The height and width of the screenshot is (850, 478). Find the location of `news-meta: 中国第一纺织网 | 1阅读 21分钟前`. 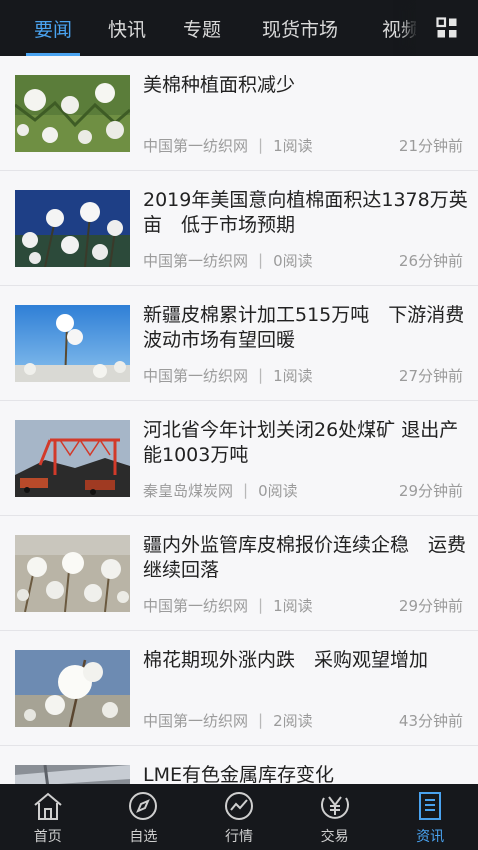

news-meta: 中国第一纺织网 | 1阅读 21分钟前 is located at coordinates (303, 145).